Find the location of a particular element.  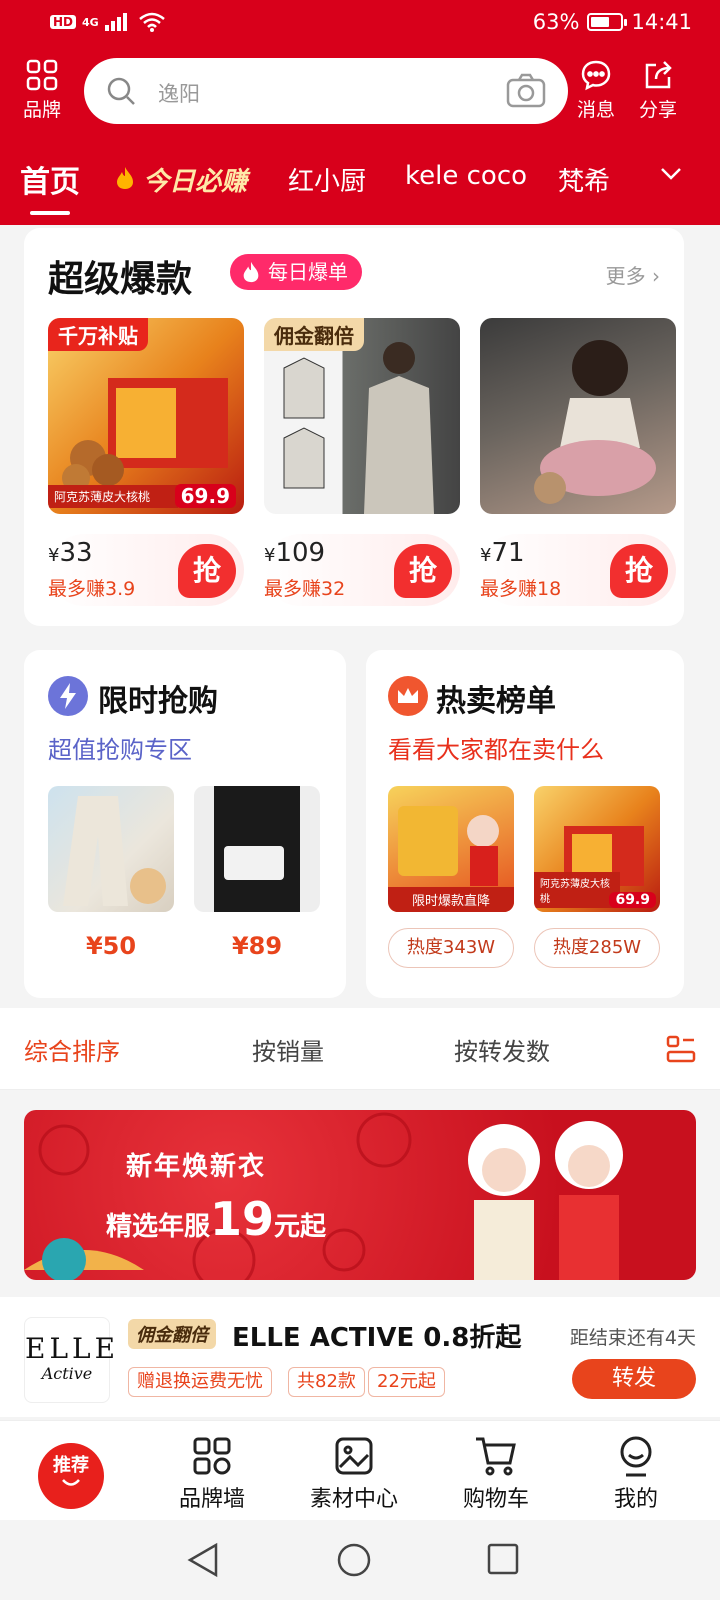

nav-label: 购物车 is located at coordinates (495, 1499).